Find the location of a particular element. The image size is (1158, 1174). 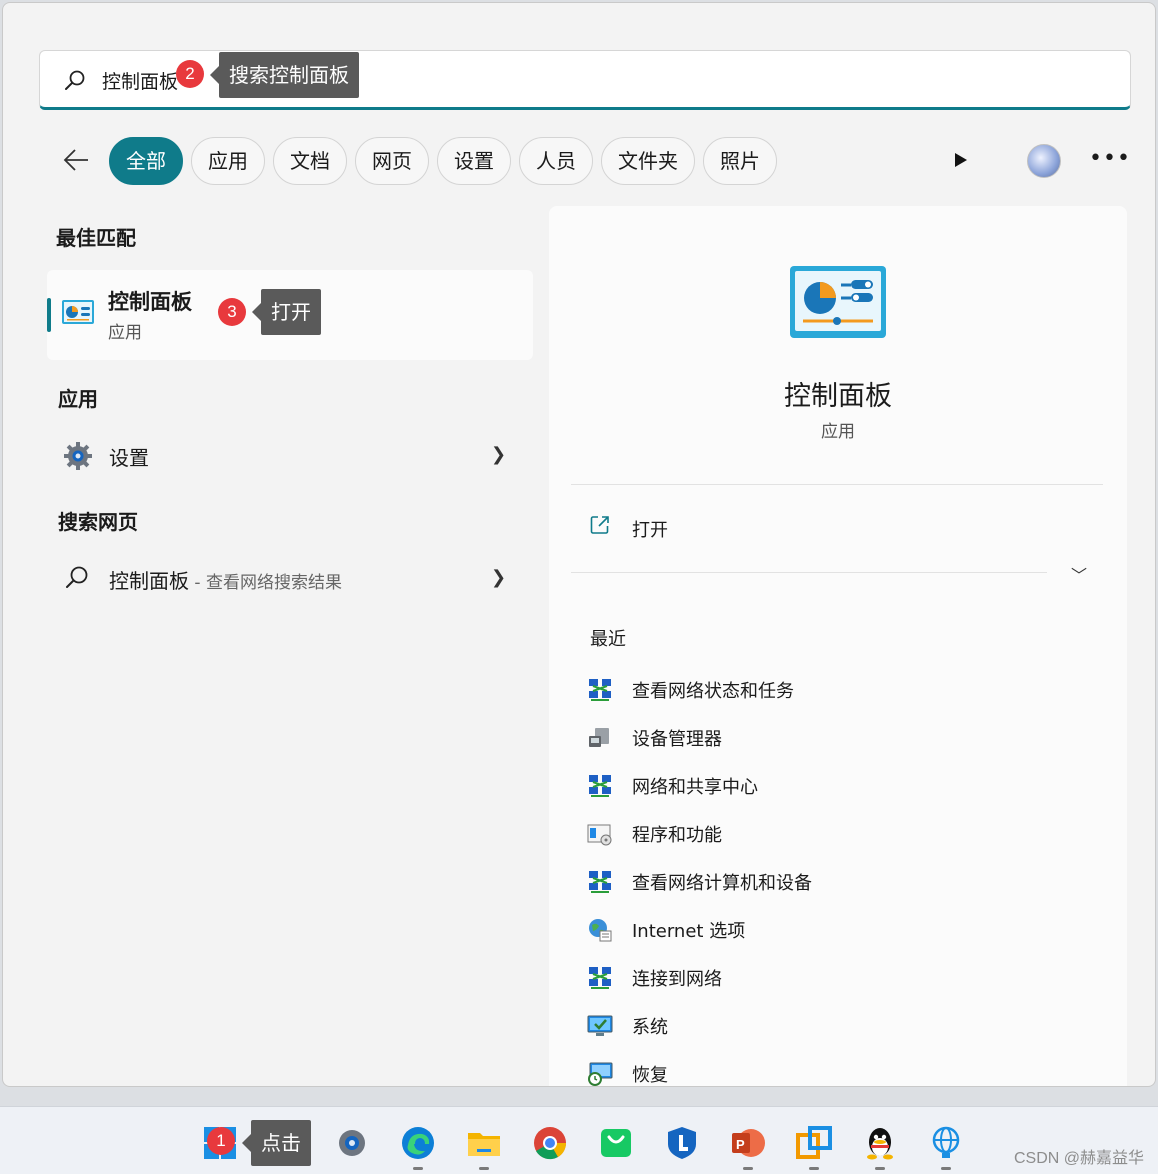

filter-tabs: 全部 应用 文档 网页 设置 人员 文件夹 照片 is located at coordinates (443, 161).